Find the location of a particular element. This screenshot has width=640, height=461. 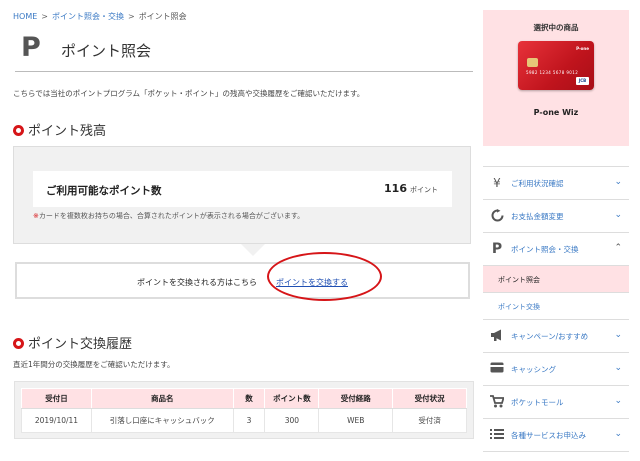

column-header: 数 is located at coordinates (249, 398).